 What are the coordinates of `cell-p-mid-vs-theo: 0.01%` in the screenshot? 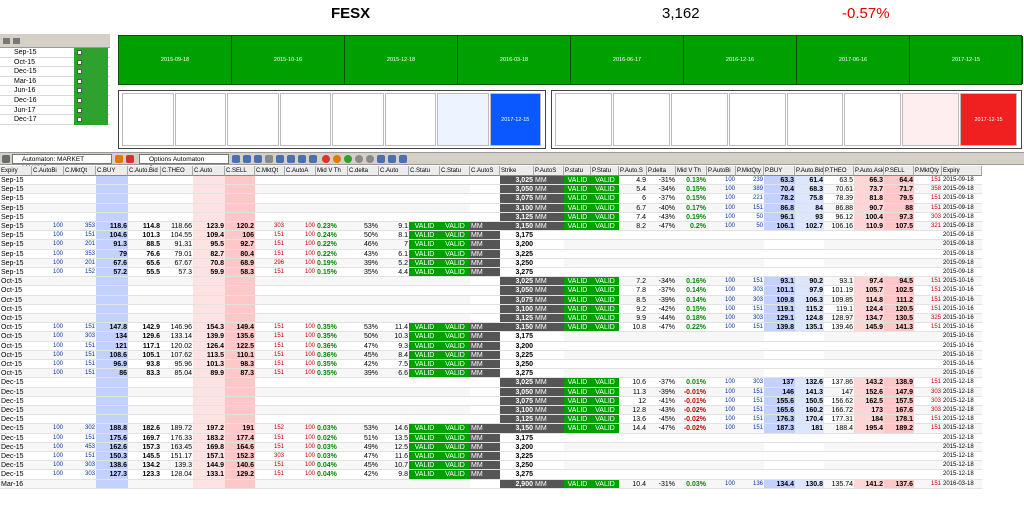 It's located at (691, 383).